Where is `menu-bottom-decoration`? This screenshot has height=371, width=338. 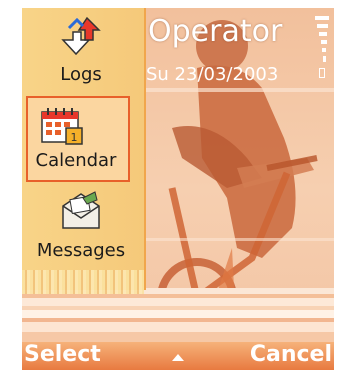
menu-bottom-decoration is located at coordinates (83, 282).